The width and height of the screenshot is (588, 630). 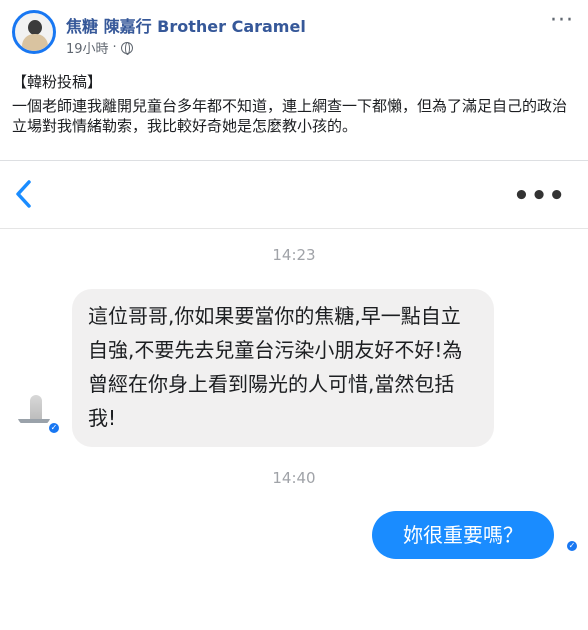 I want to click on post-header: 焦糖 陳嘉行 Brother Caramel 19小時 · ···, so click(x=294, y=34).